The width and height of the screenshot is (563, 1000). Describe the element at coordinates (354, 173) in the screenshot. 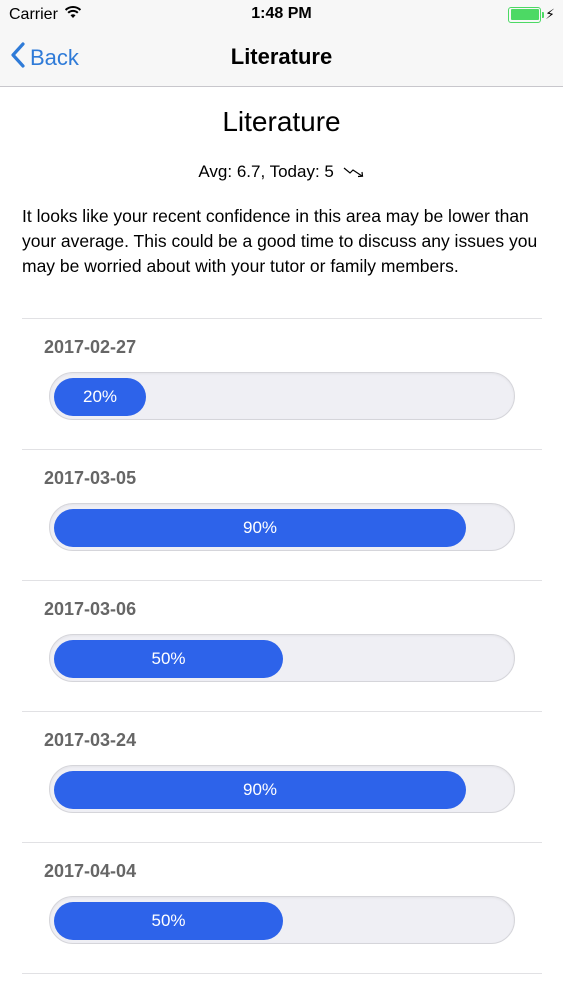

I see `trend-down-icon` at that location.